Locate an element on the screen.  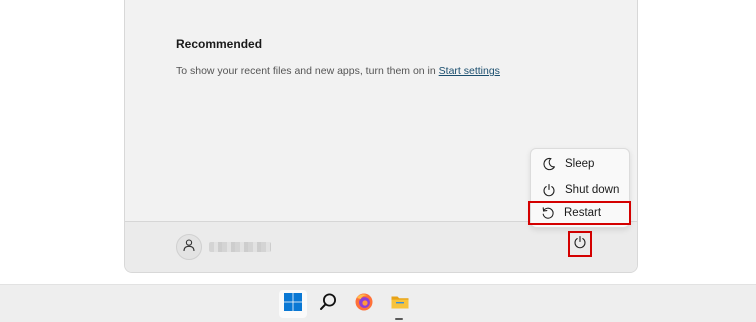
start-menu-footer is located at coordinates (381, 246).